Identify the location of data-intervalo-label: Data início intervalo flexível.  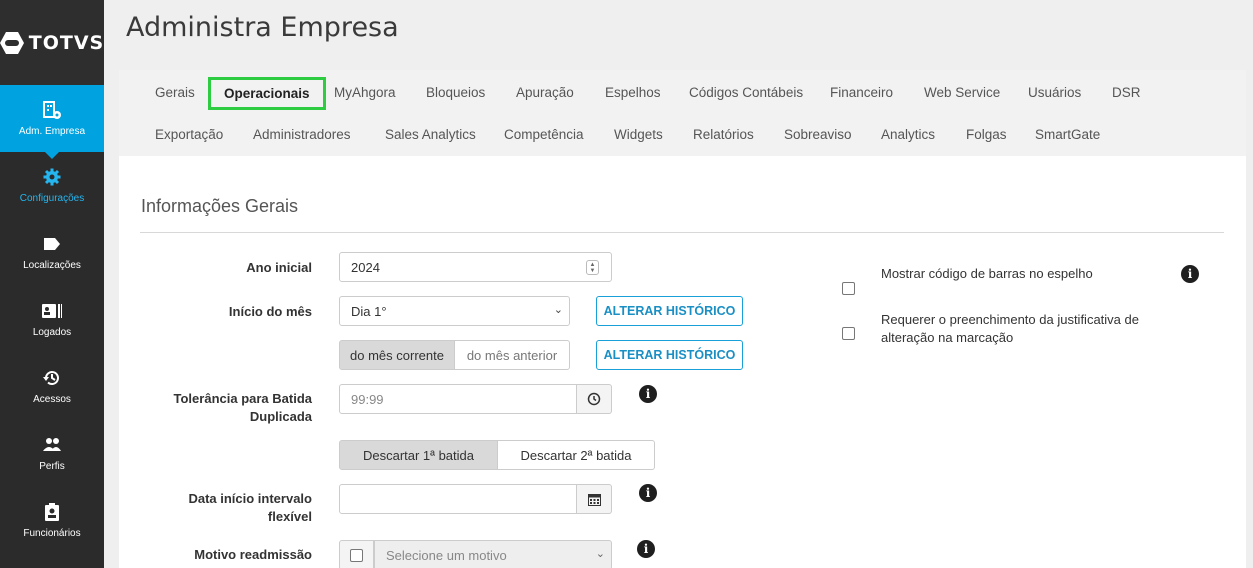
(215, 508).